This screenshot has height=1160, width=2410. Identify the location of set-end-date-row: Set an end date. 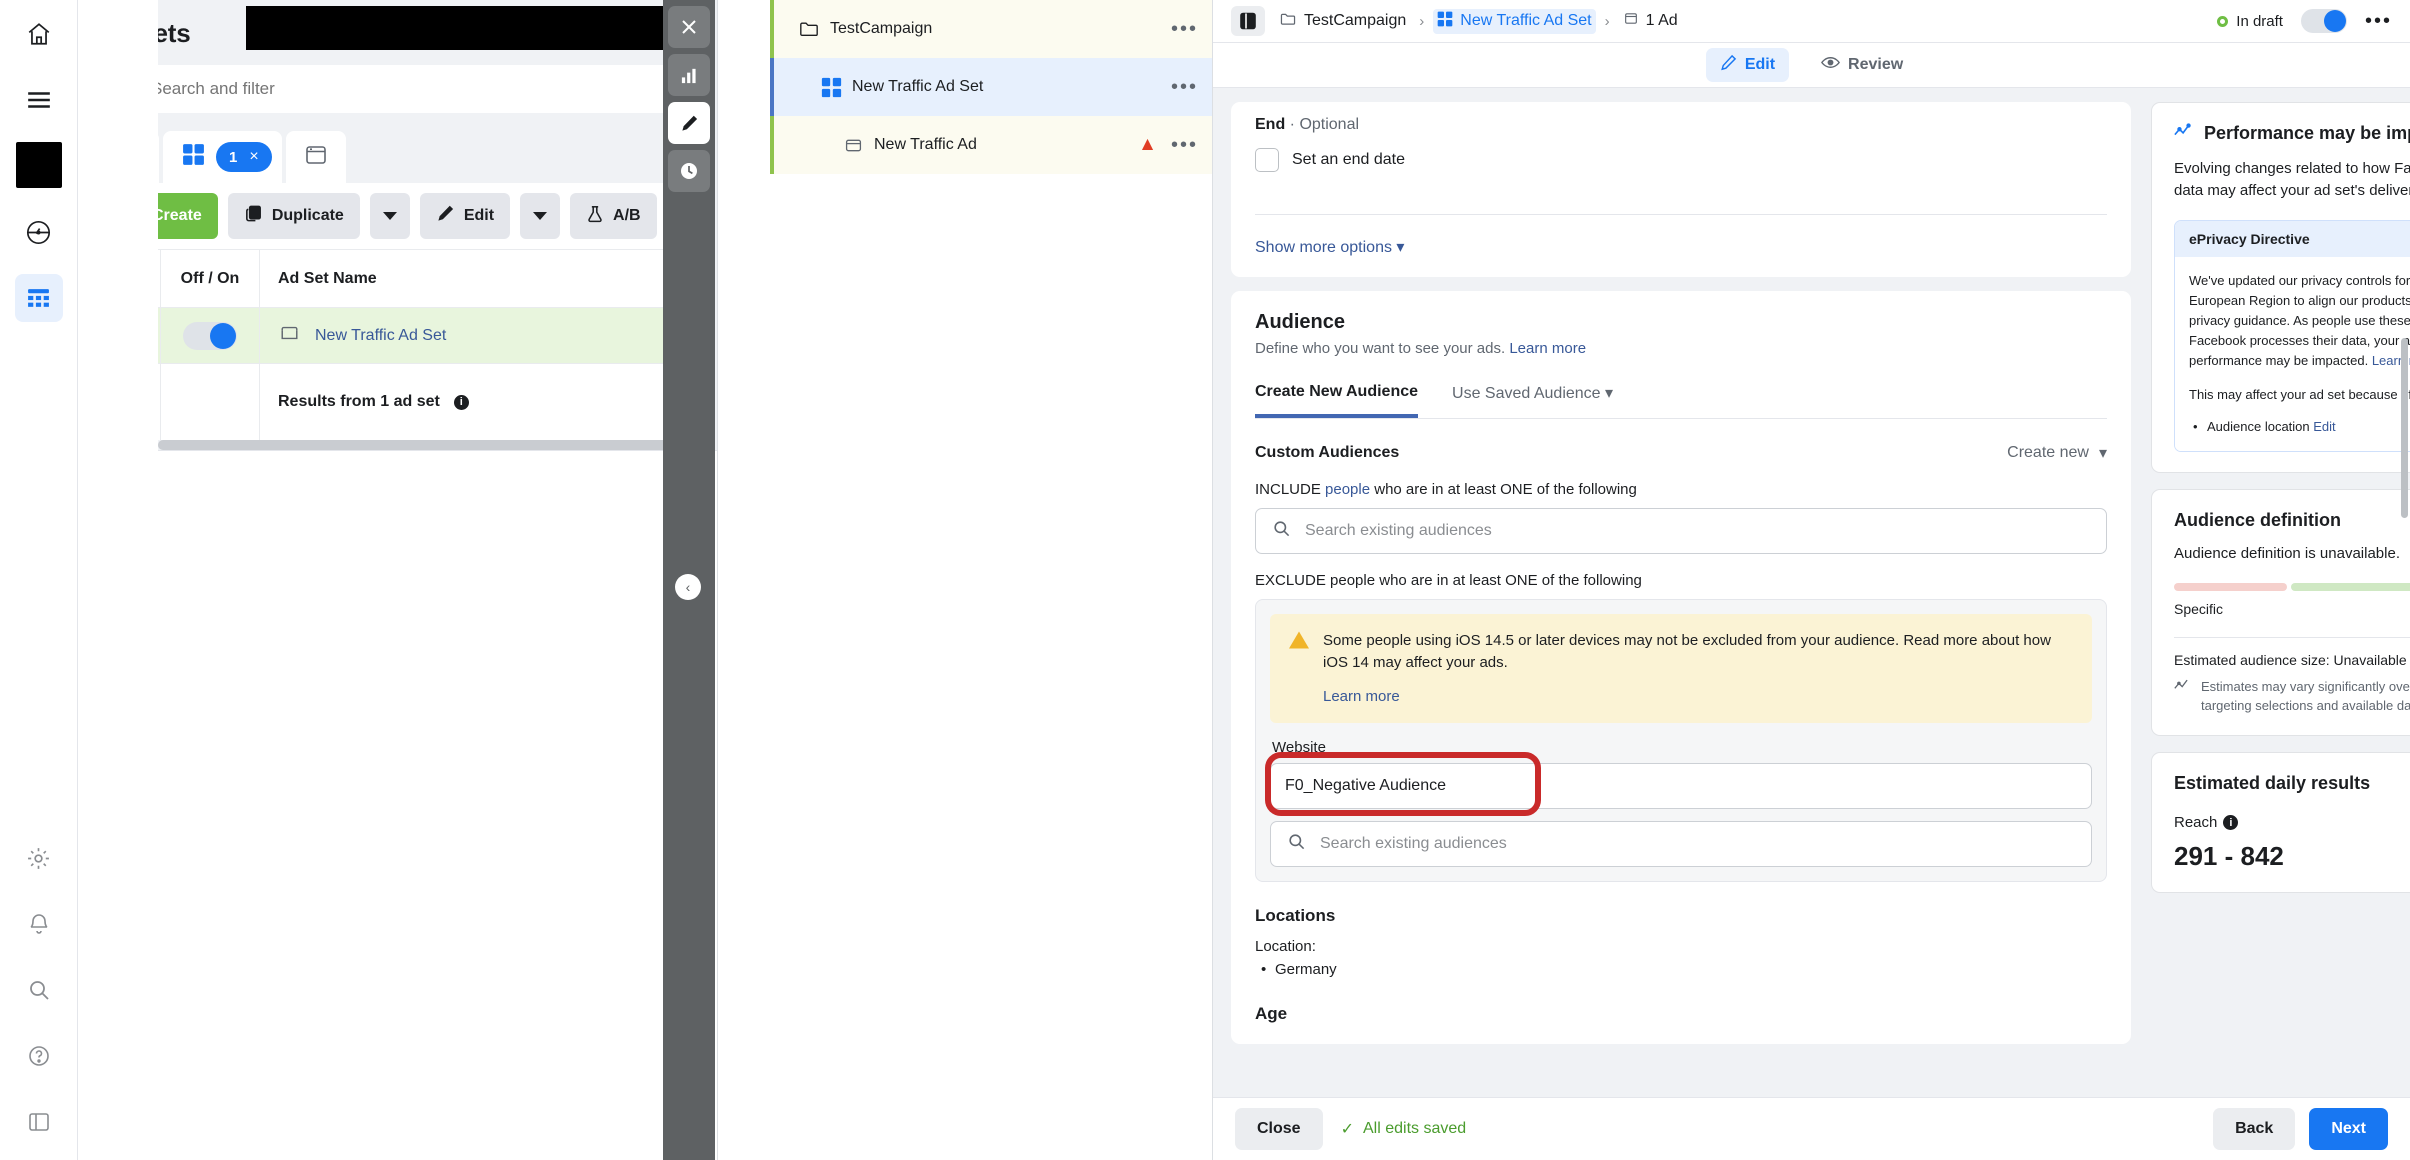
(1681, 160).